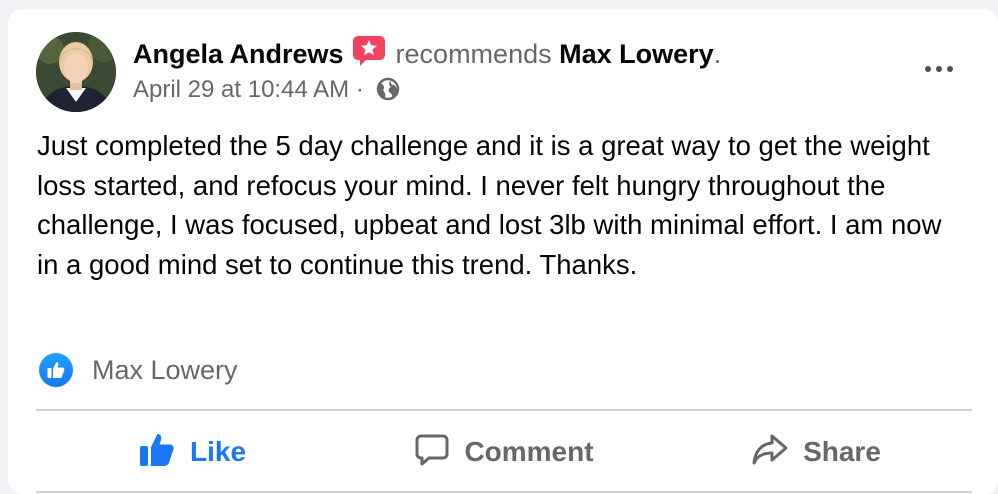 This screenshot has height=494, width=998. I want to click on recommended-page-link: Max Lowery, so click(636, 54).